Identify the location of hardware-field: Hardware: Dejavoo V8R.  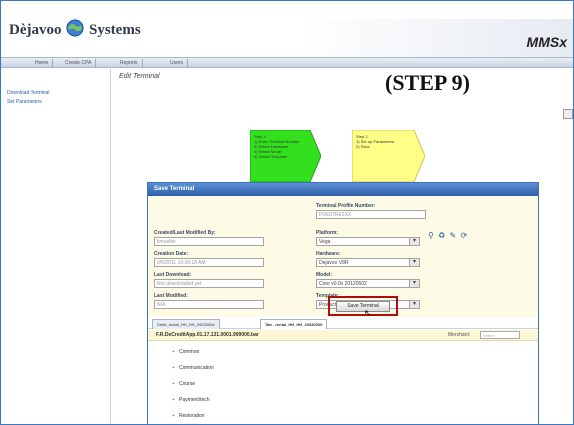
(368, 259).